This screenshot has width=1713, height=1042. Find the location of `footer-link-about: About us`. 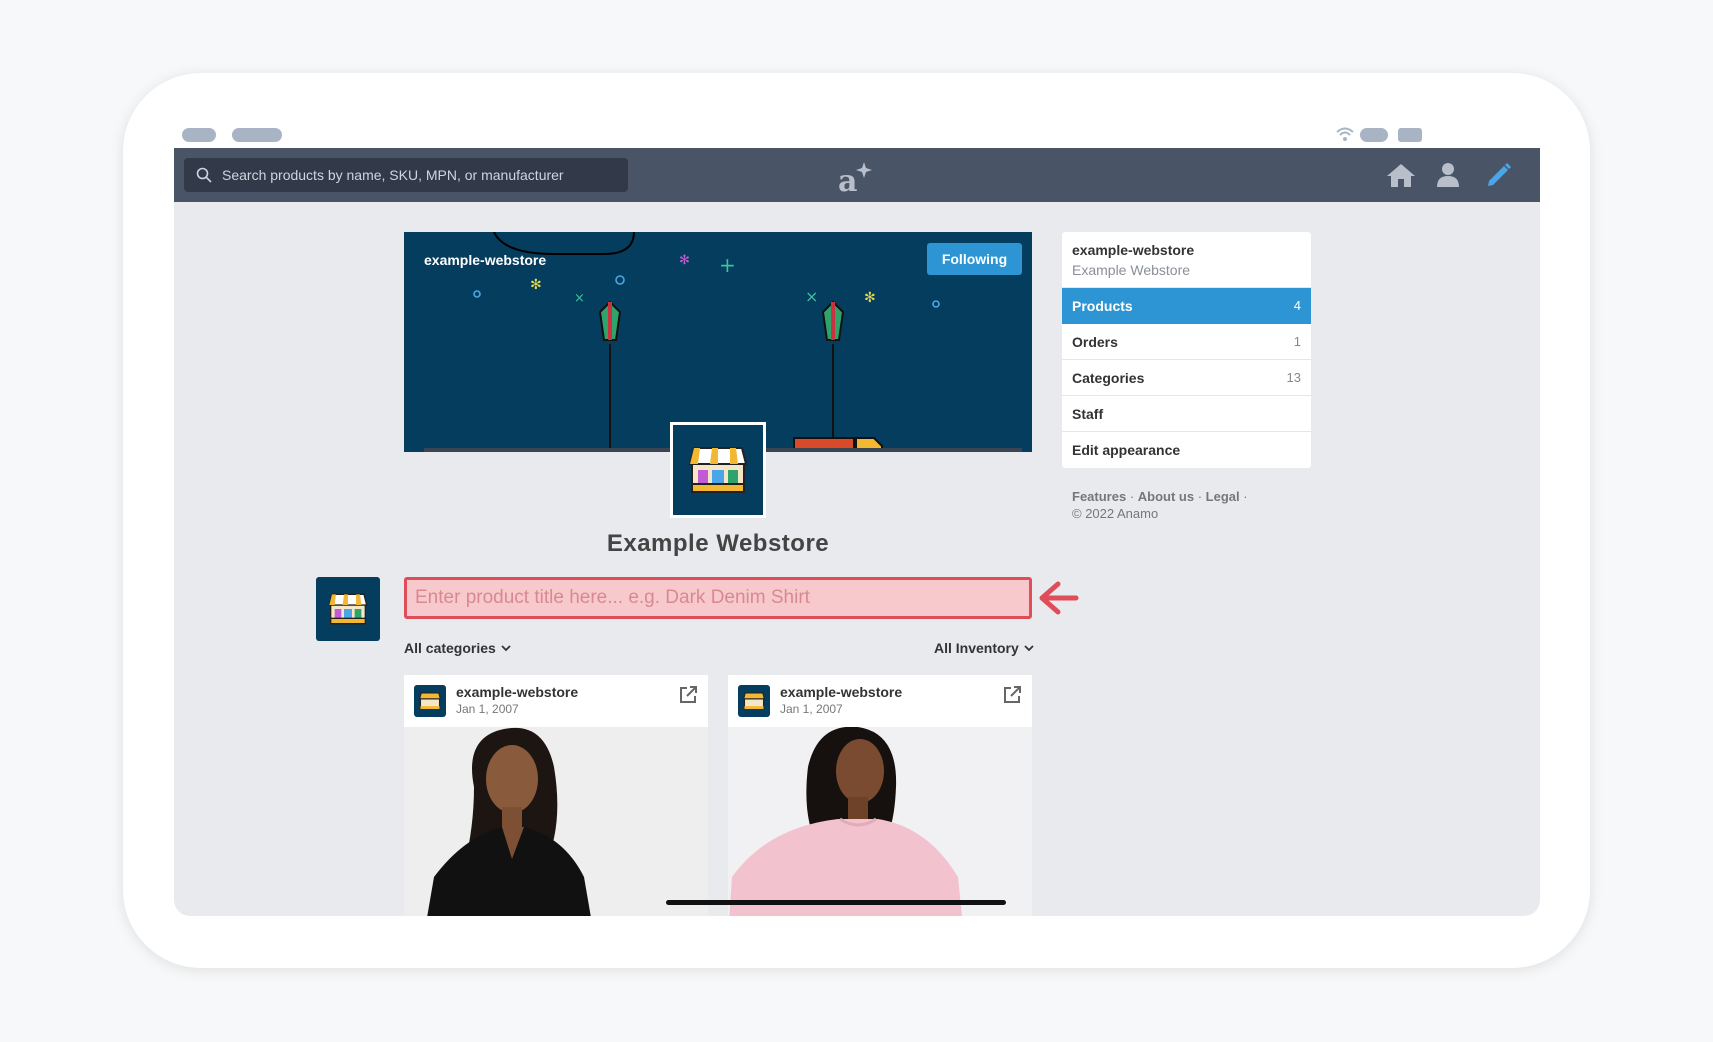

footer-link-about: About us is located at coordinates (1166, 496).